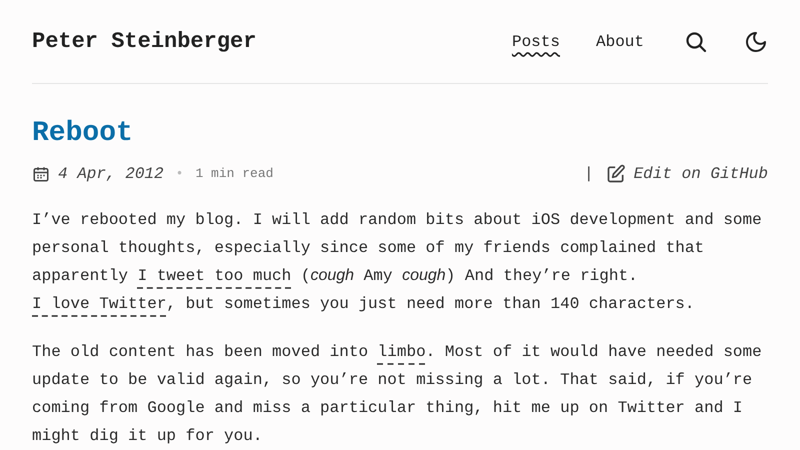 Image resolution: width=800 pixels, height=450 pixels. I want to click on post-title: Reboot, so click(83, 134).